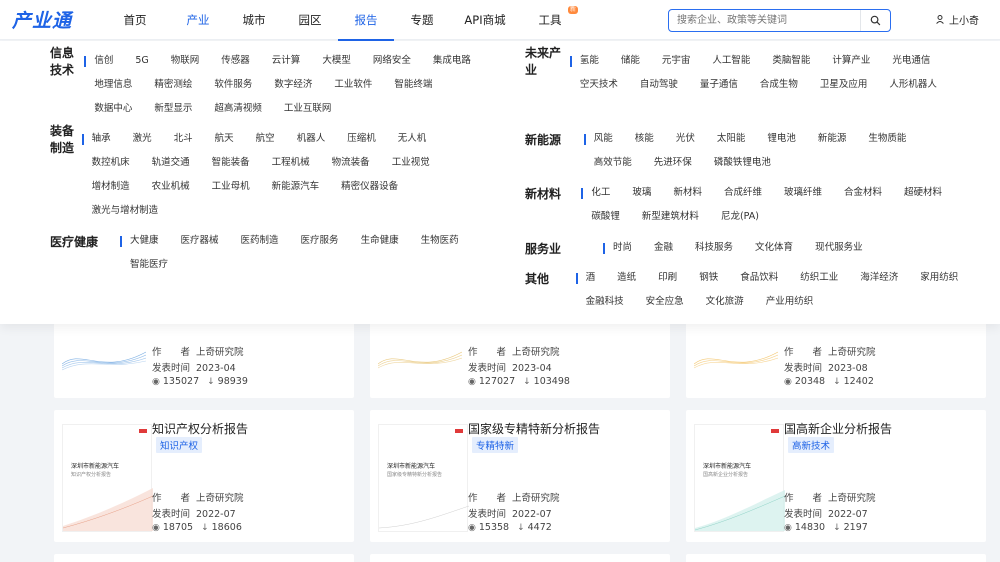 This screenshot has width=1000, height=562. I want to click on industry-tag: 数控机床, so click(111, 167).